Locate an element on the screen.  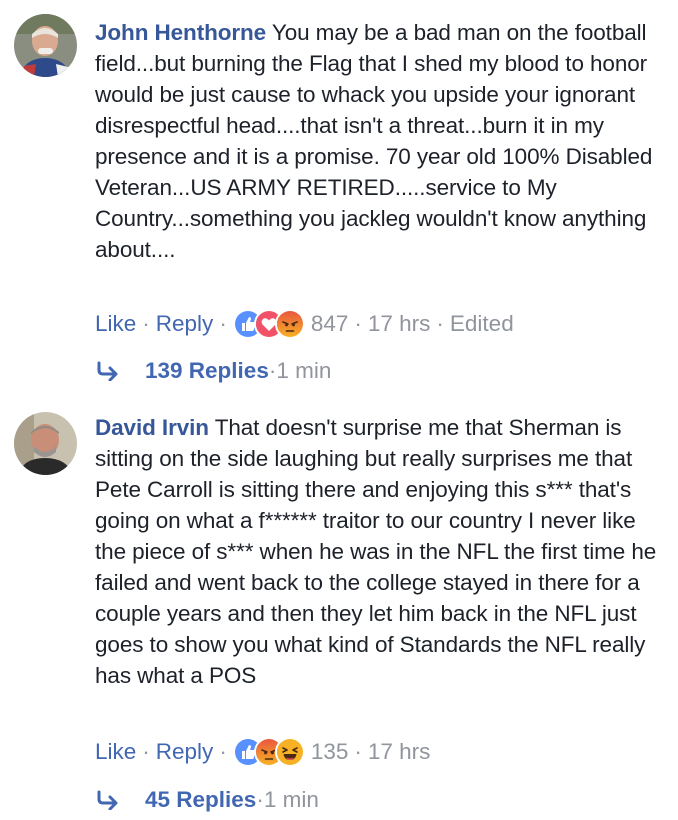
comment-actions: Like · Reply · 135 · 17 hrs is located at coordinates (262, 752).